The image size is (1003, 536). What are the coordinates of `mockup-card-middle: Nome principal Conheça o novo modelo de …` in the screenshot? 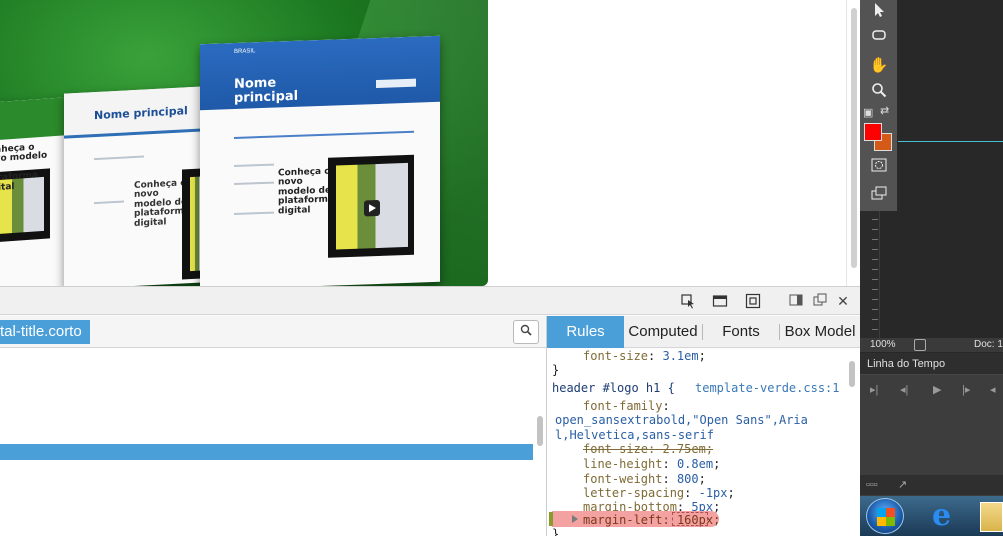 It's located at (134, 186).